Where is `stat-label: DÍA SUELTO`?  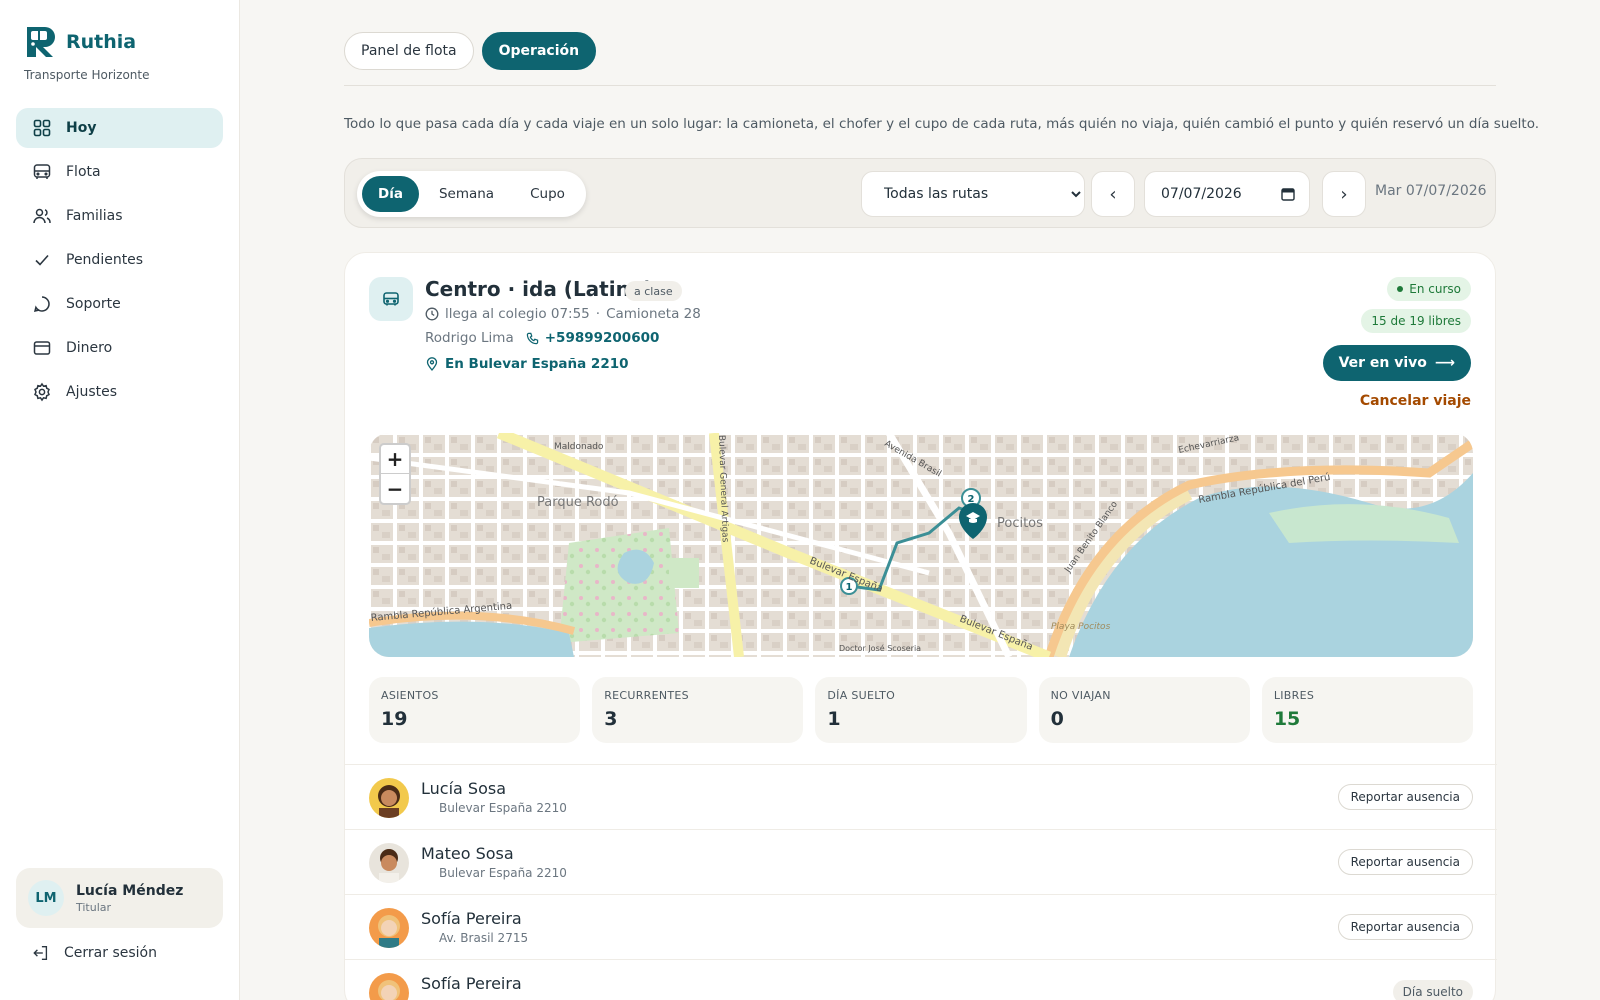 stat-label: DÍA SUELTO is located at coordinates (861, 695).